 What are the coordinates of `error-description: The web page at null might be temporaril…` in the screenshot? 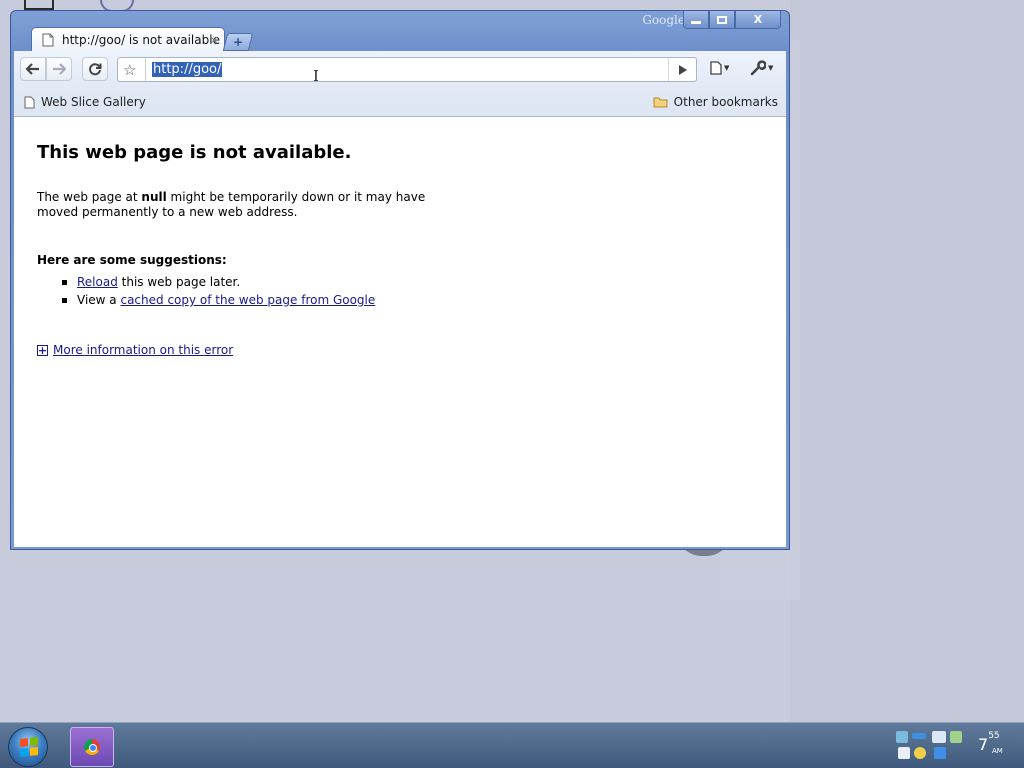 It's located at (252, 205).